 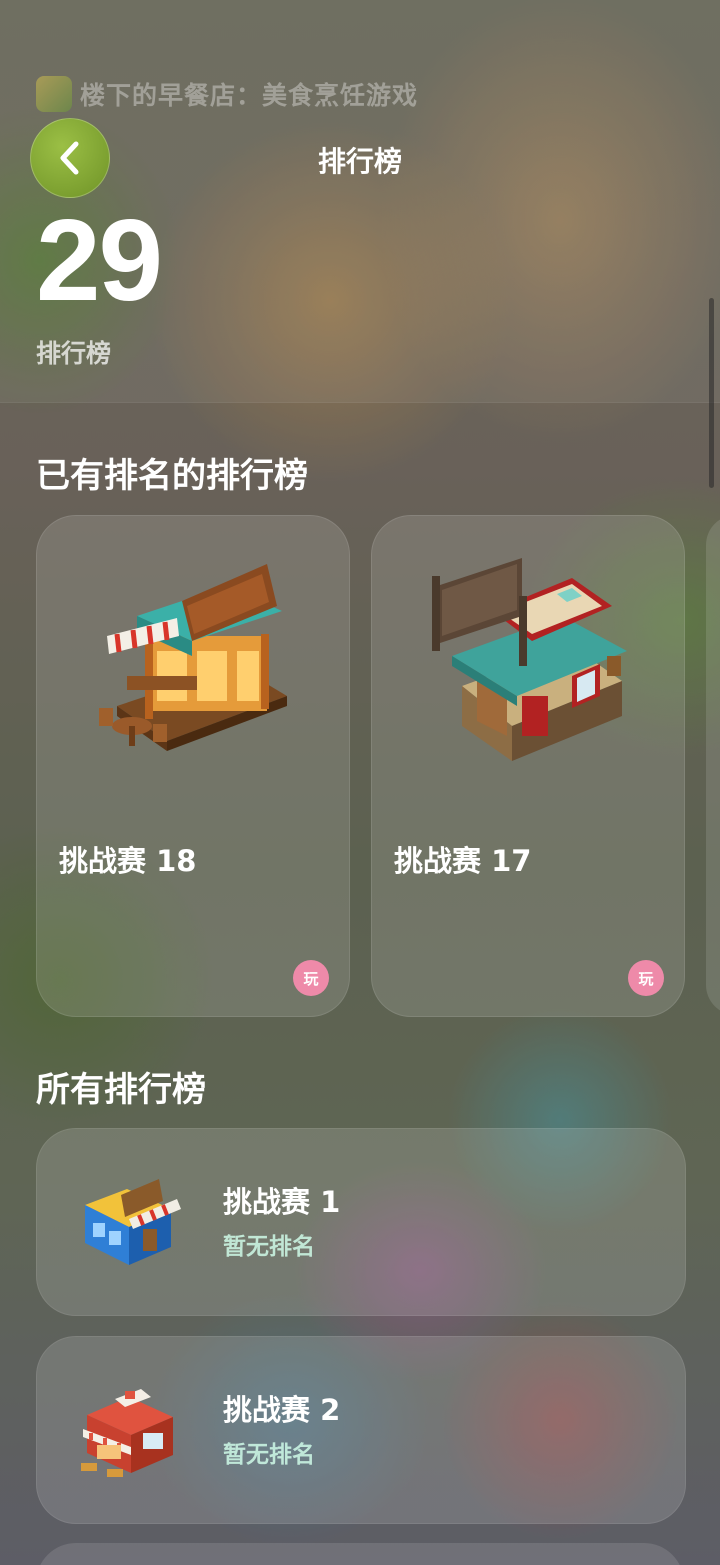 What do you see at coordinates (121, 1090) in the screenshot?
I see `all-section-title: 所有排行榜` at bounding box center [121, 1090].